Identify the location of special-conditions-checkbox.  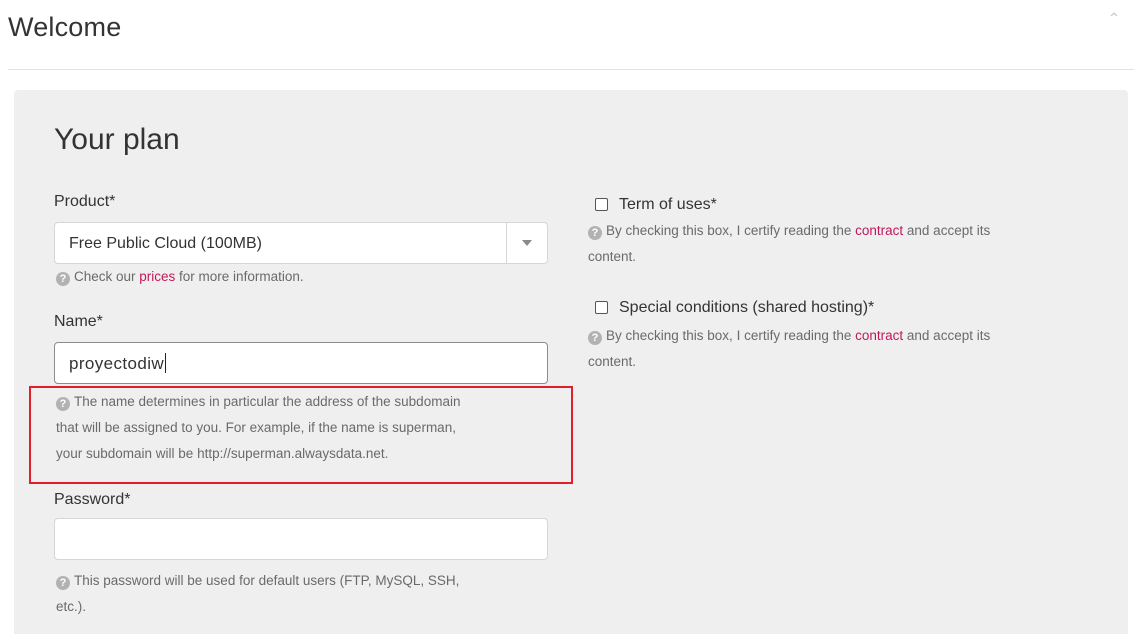
(601, 307).